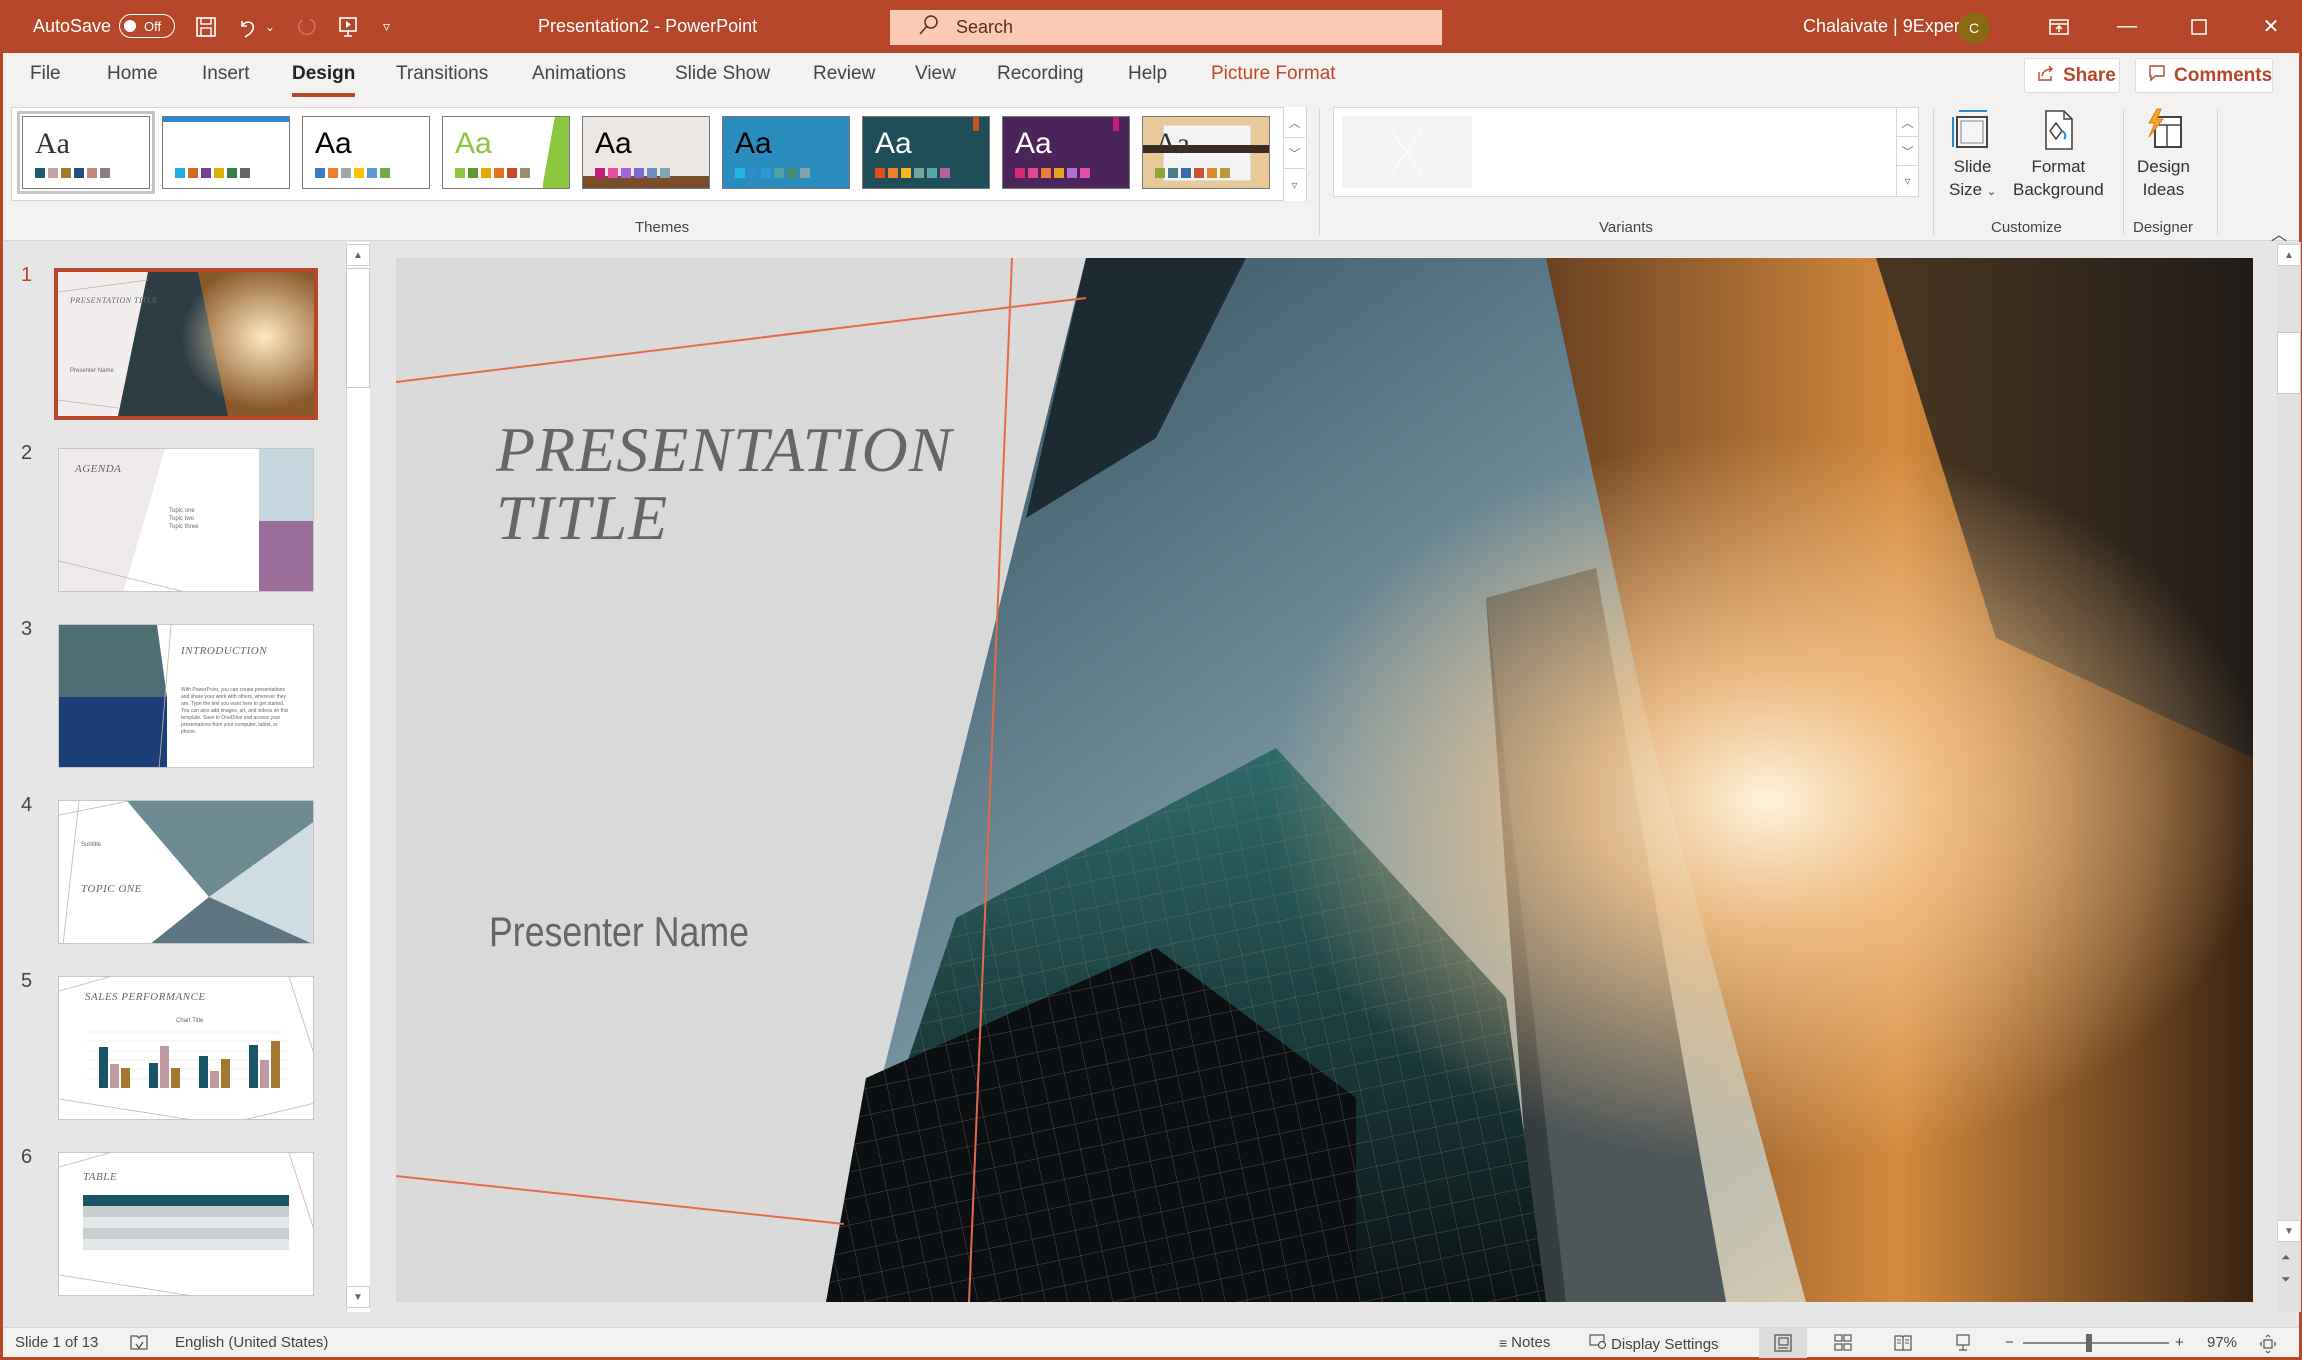 This screenshot has height=1360, width=2302. I want to click on tab-file: File, so click(45, 77).